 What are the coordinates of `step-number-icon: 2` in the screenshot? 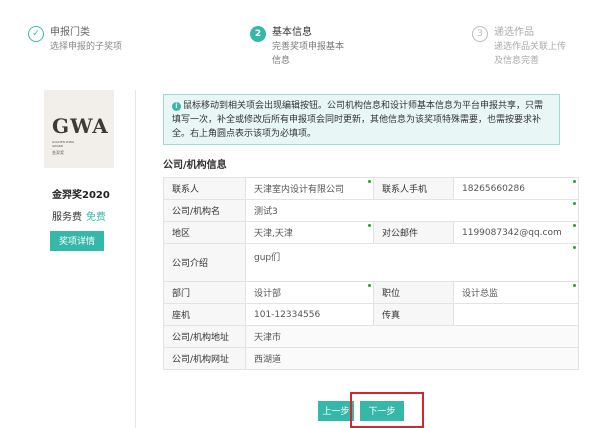 It's located at (258, 34).